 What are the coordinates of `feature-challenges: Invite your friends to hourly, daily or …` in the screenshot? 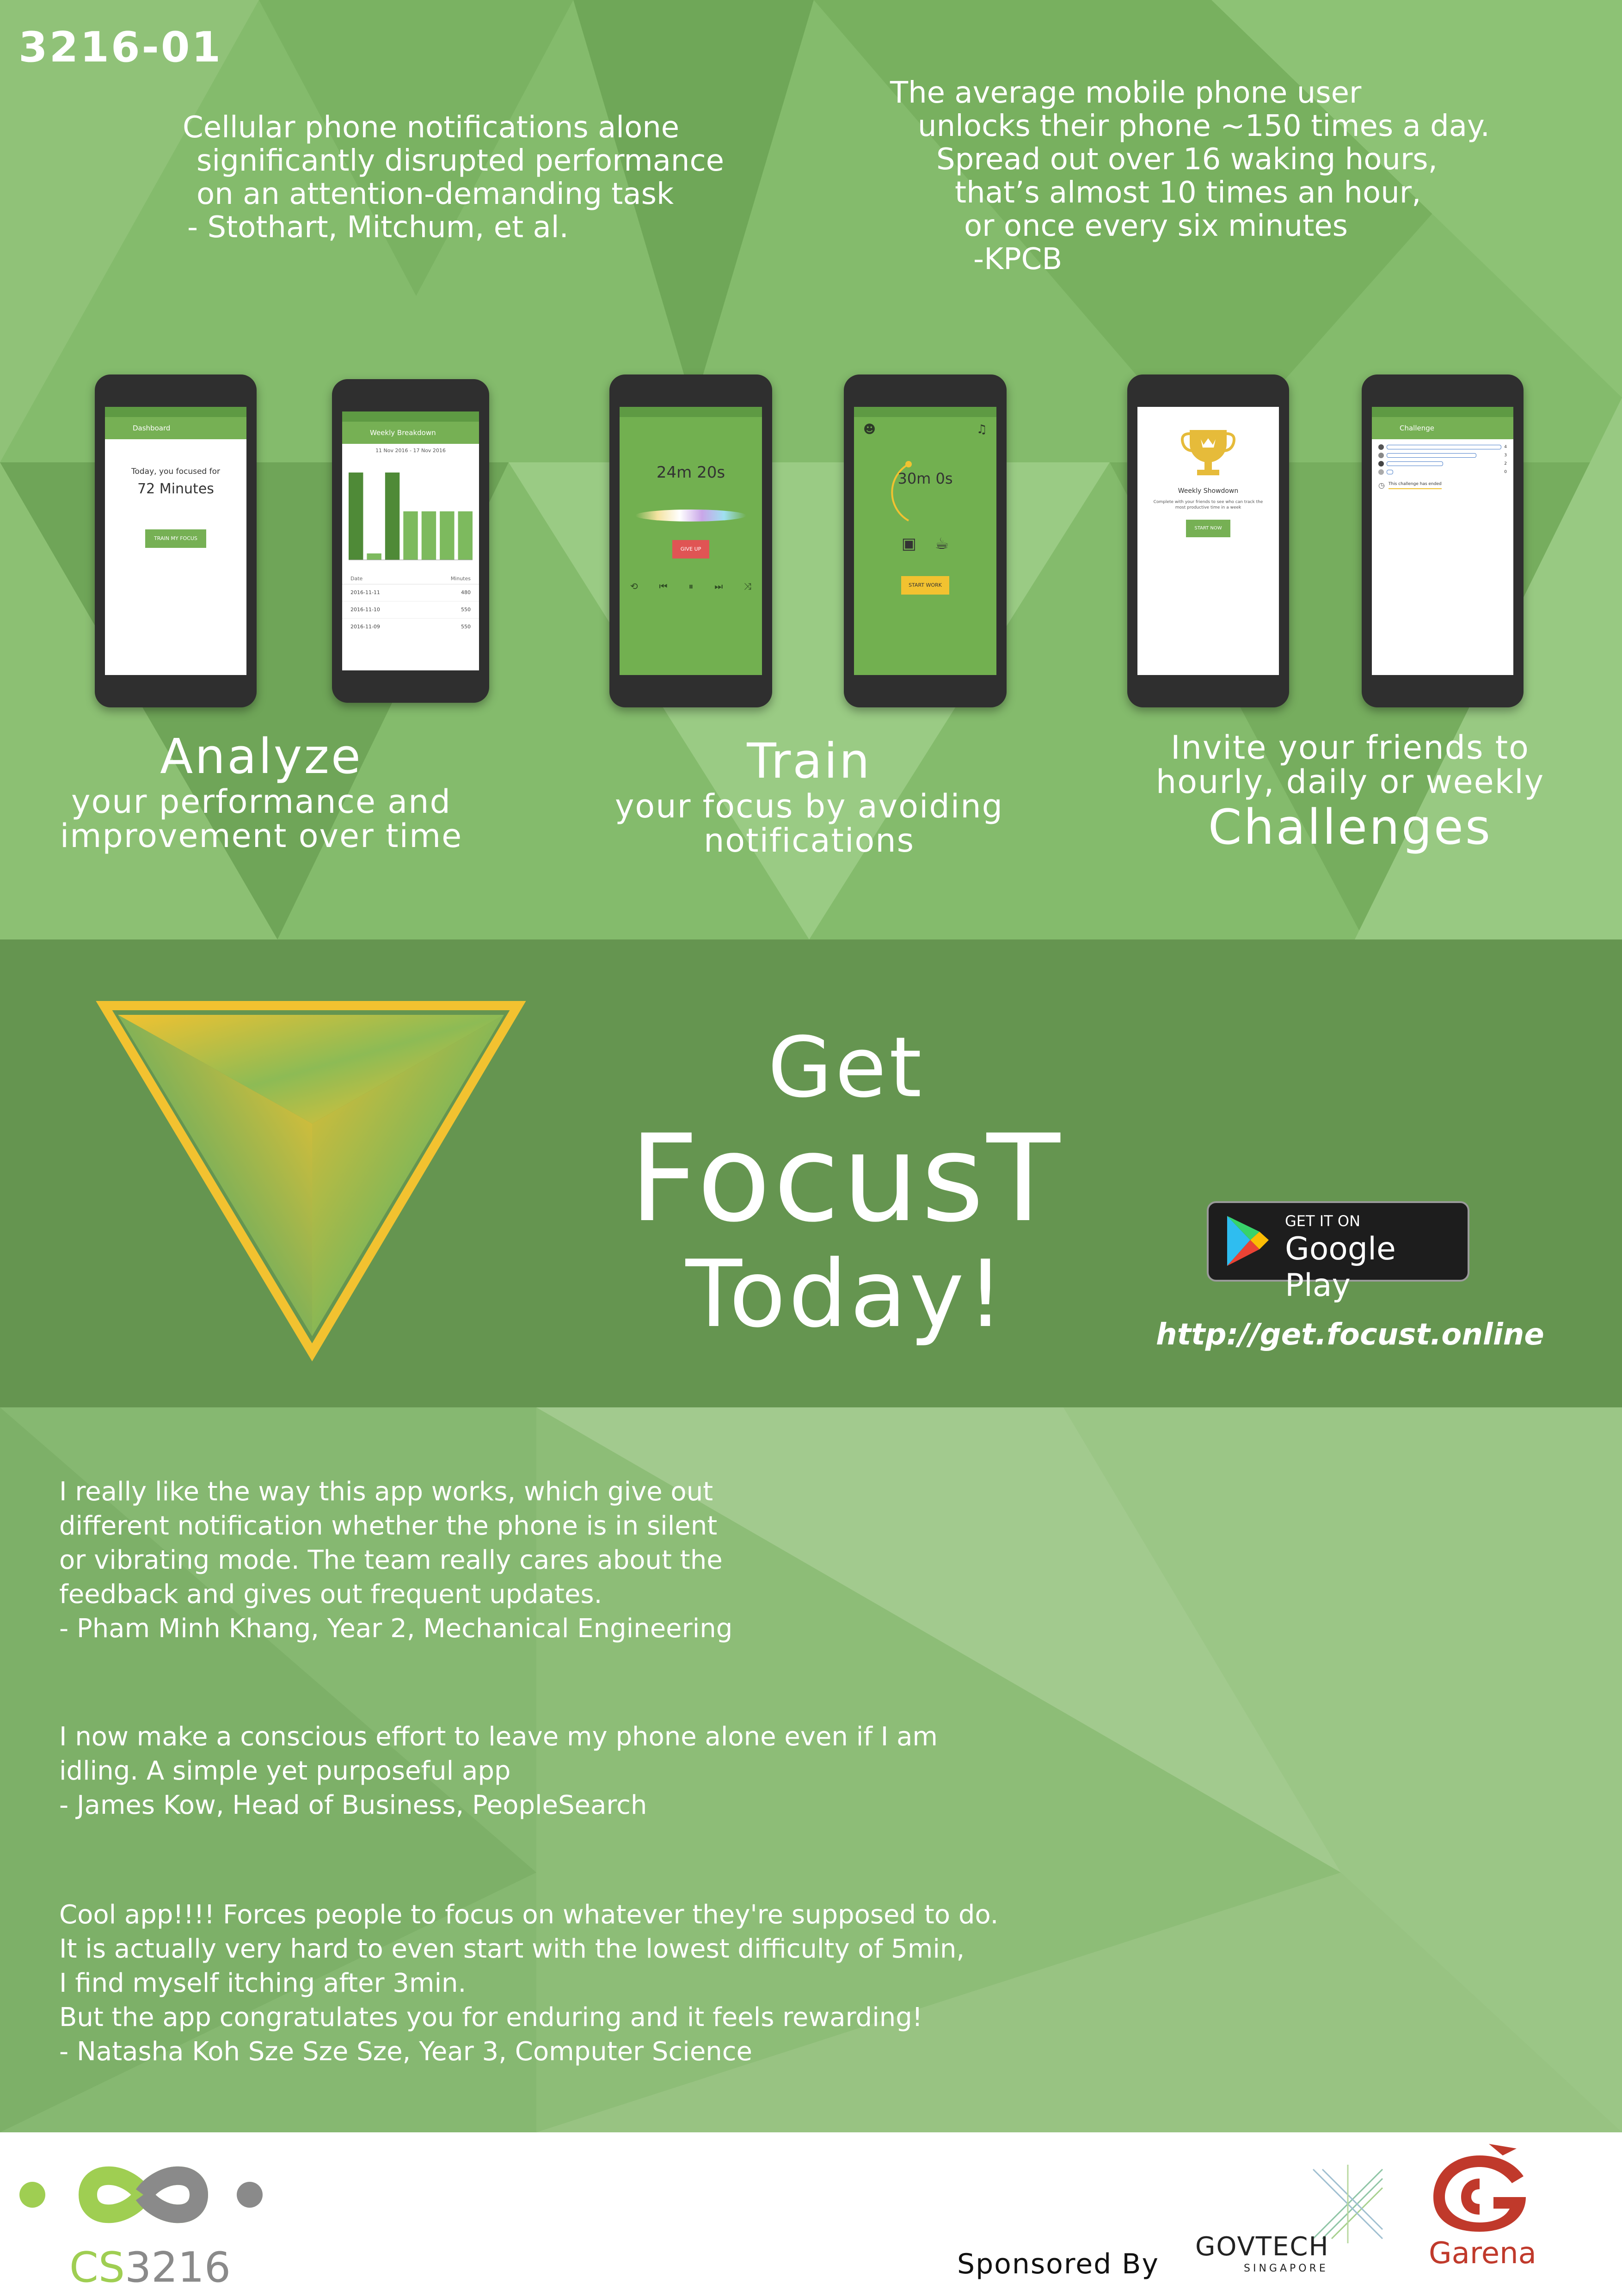 It's located at (1350, 793).